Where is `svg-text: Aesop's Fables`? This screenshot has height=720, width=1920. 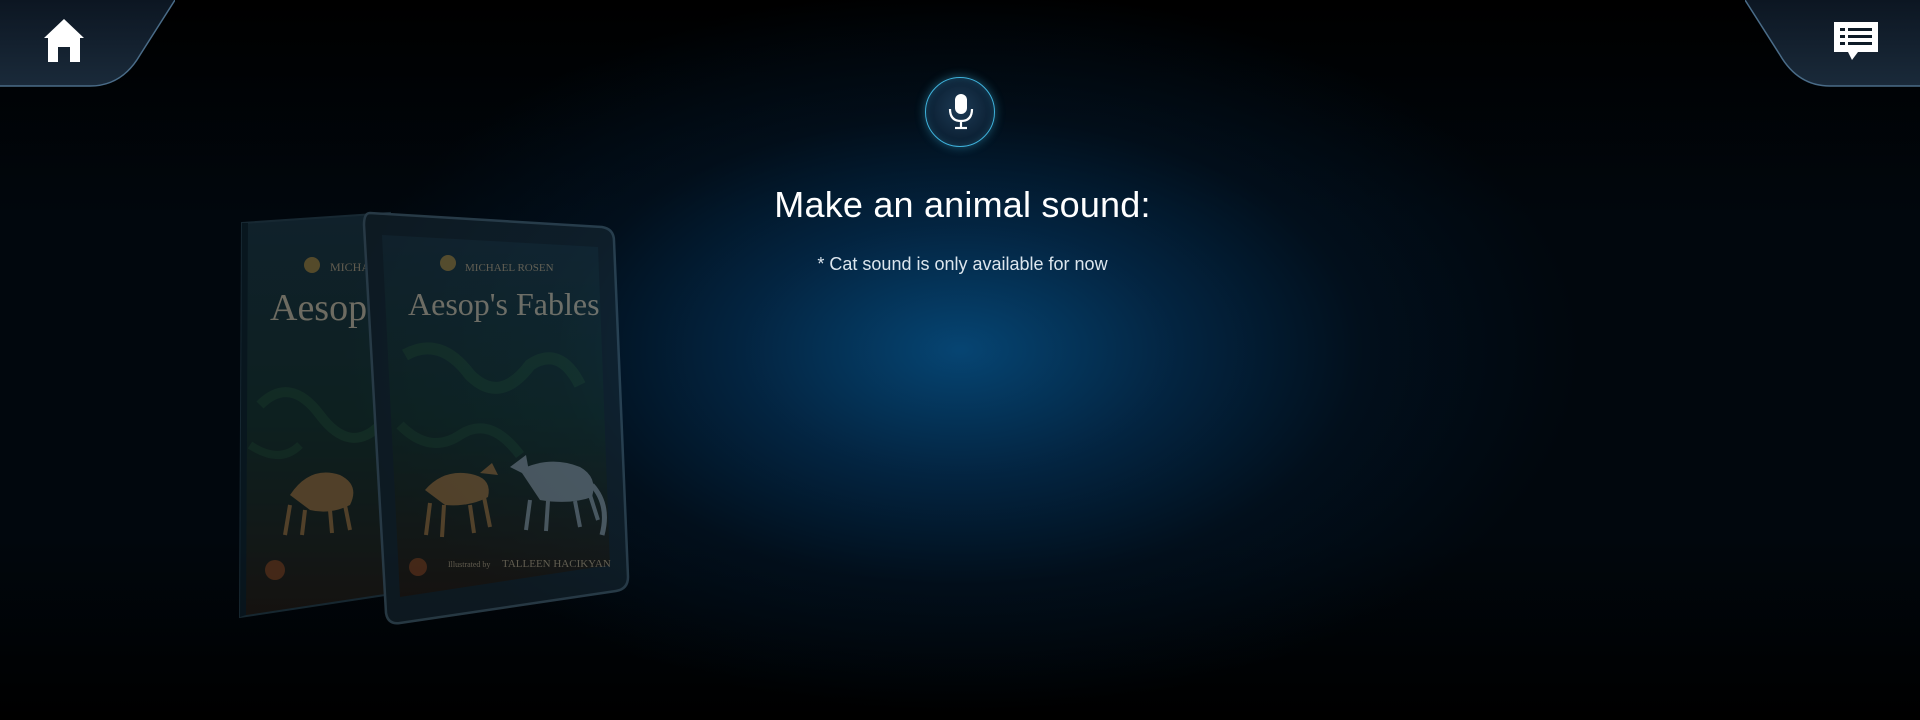
svg-text: Aesop's Fables is located at coordinates (504, 304).